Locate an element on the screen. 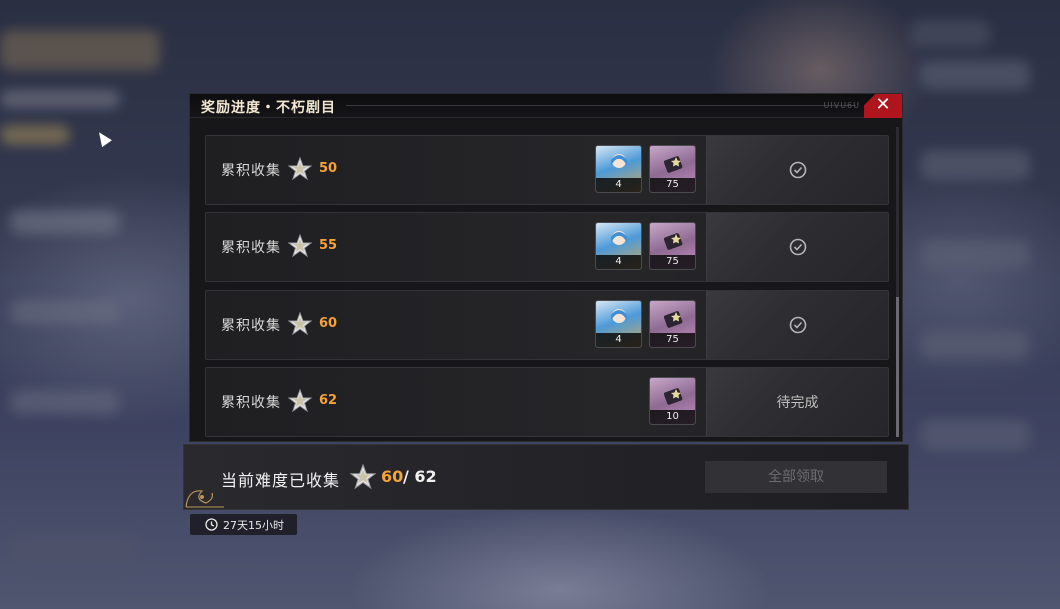 The image size is (1060, 609). pending-status: 待完成 is located at coordinates (797, 402).